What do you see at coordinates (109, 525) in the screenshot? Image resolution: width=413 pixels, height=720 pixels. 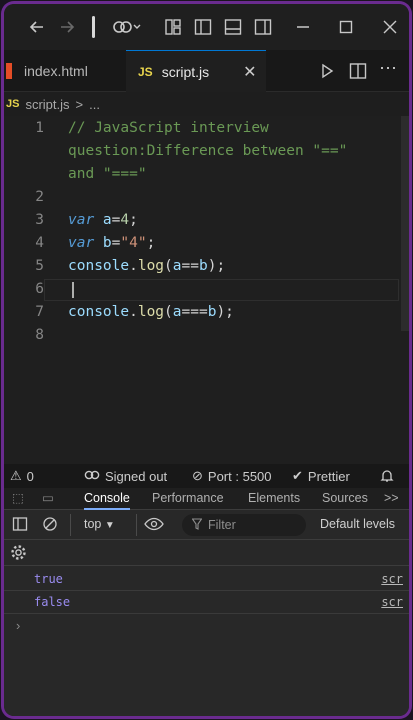 I see `dropdown-arrow-icon: ▼` at bounding box center [109, 525].